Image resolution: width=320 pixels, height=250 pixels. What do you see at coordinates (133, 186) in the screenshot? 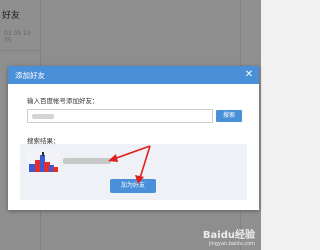
I see `add-friend-button: 加为好友` at bounding box center [133, 186].